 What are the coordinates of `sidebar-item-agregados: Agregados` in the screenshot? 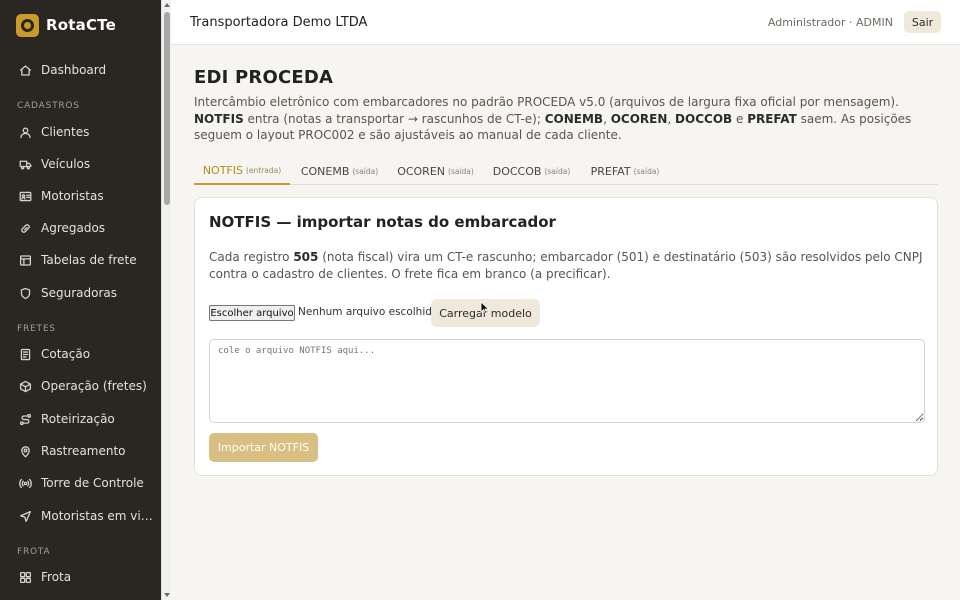 It's located at (80, 228).